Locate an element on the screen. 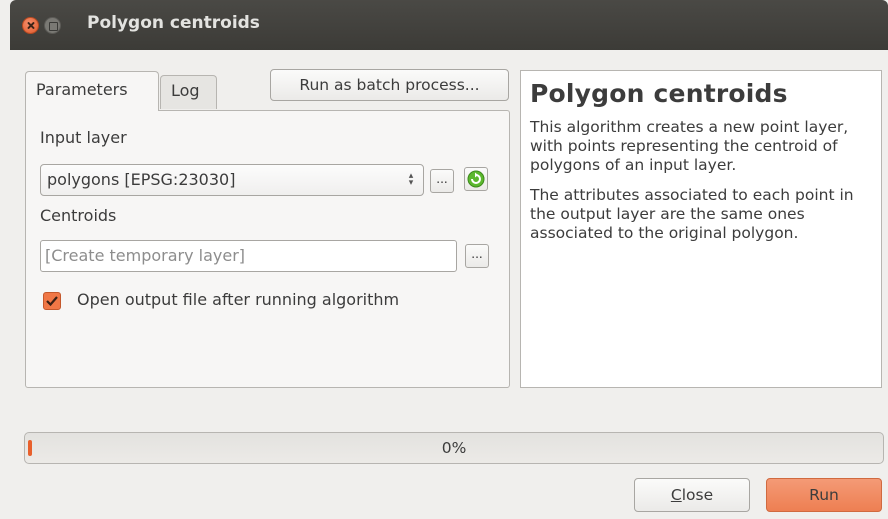 This screenshot has height=519, width=888. refresh-icon is located at coordinates (476, 179).